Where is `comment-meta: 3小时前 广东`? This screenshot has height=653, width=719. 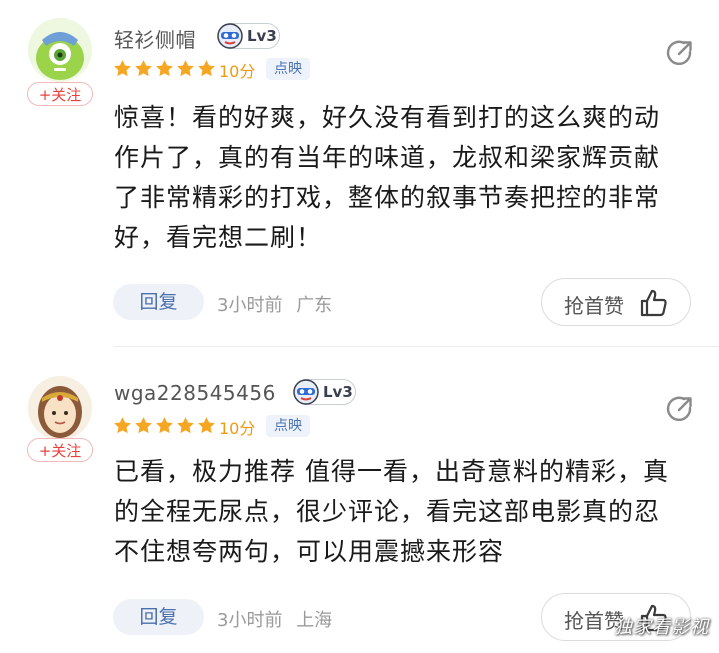
comment-meta: 3小时前 广东 is located at coordinates (278, 304).